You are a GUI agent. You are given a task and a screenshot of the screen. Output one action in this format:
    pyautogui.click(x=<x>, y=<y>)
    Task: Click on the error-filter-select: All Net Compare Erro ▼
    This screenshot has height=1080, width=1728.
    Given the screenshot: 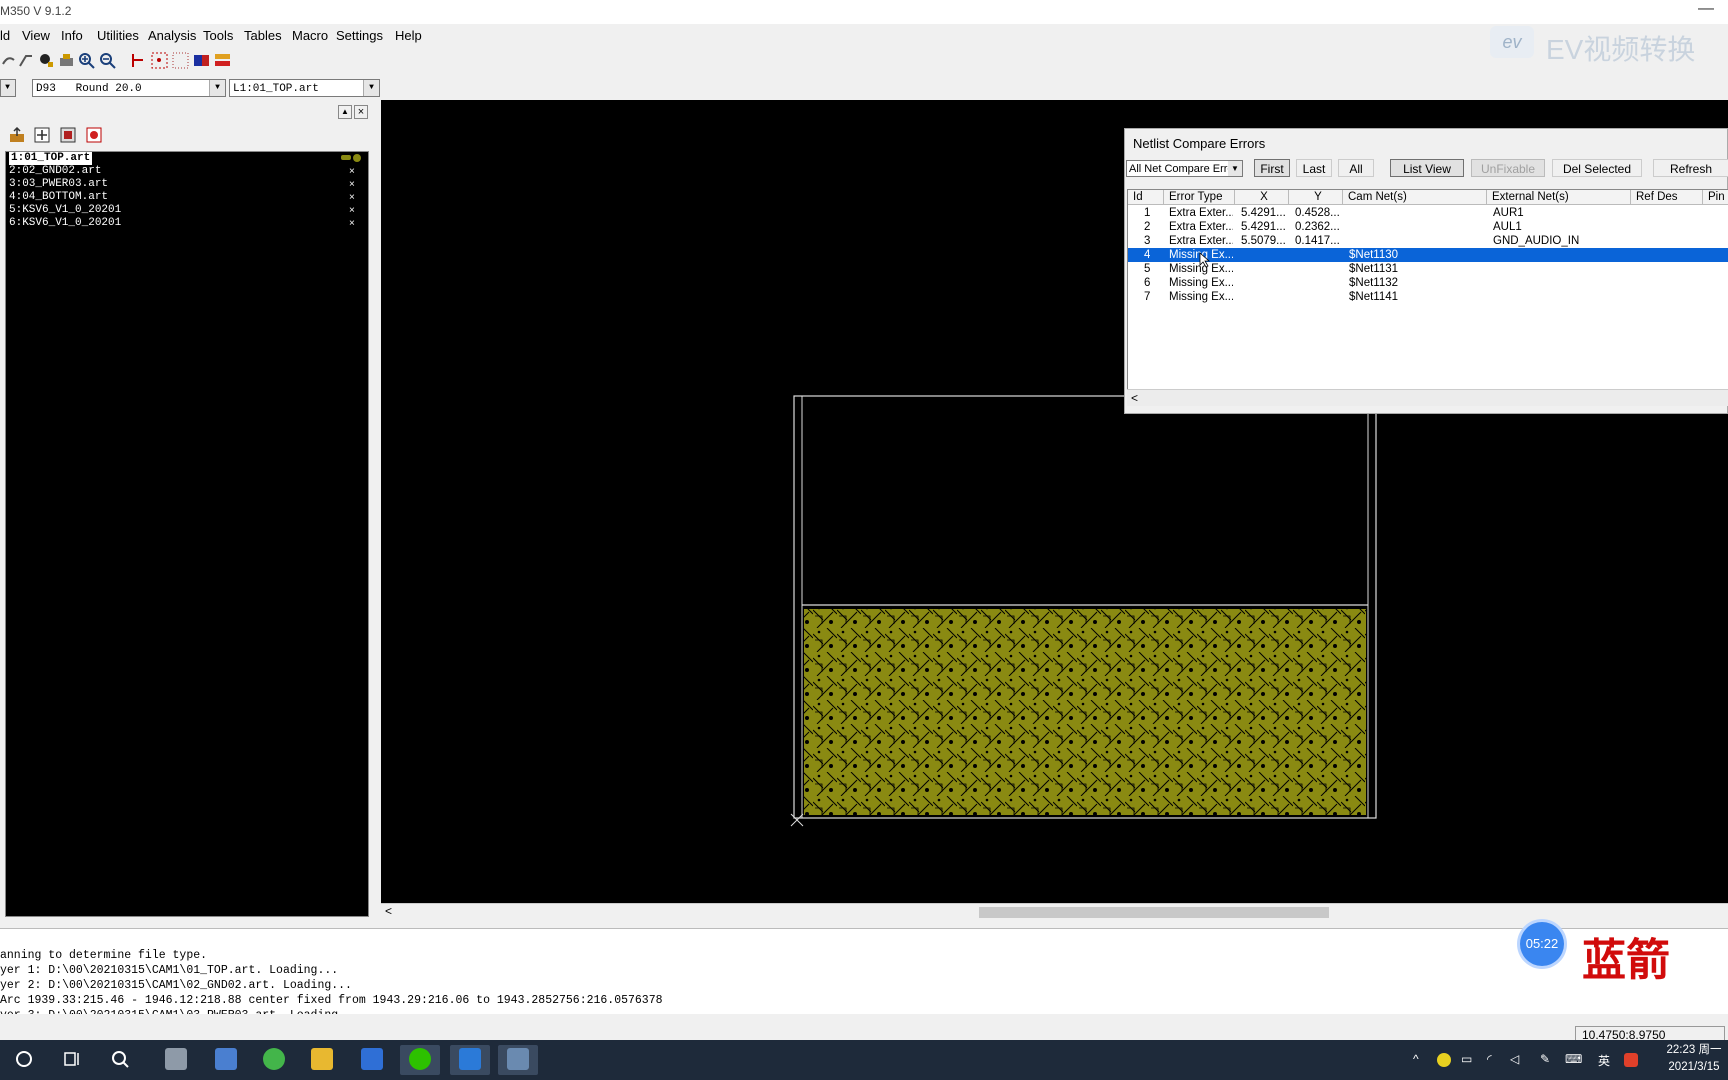 What is the action you would take?
    pyautogui.click(x=1184, y=168)
    